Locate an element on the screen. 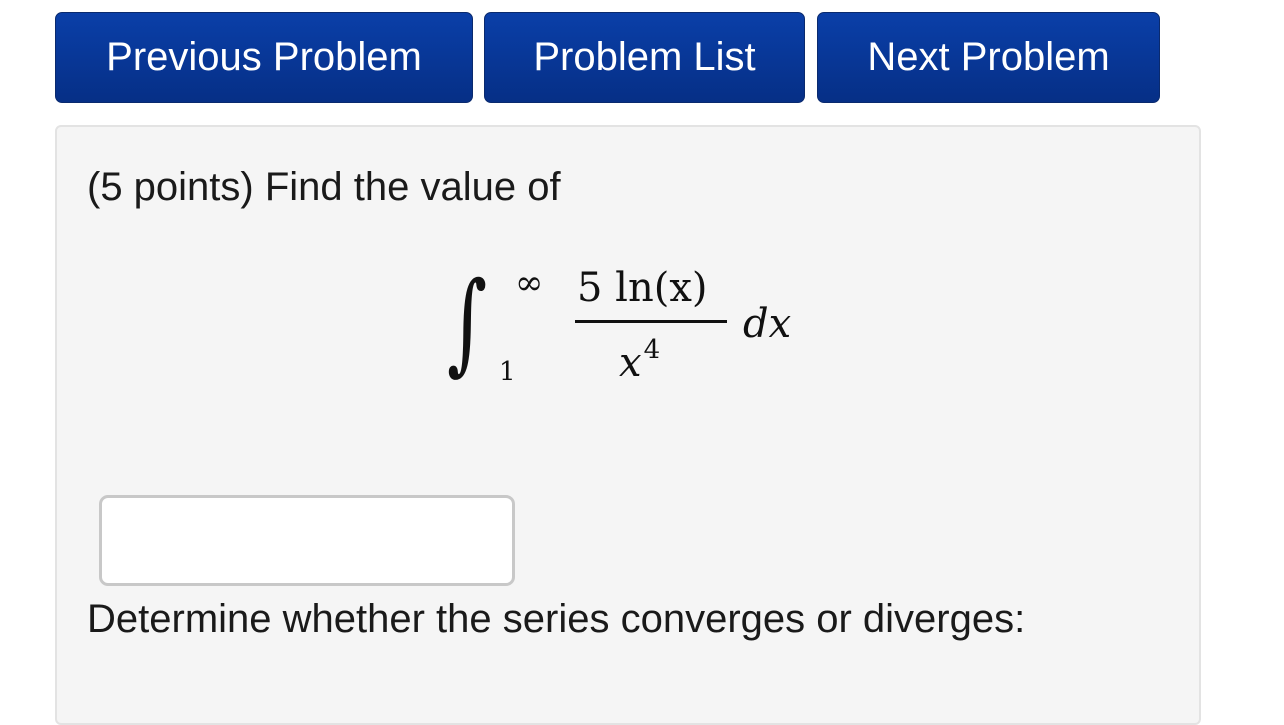 This screenshot has height=725, width=1284. problem-list-button: Problem List is located at coordinates (644, 57).